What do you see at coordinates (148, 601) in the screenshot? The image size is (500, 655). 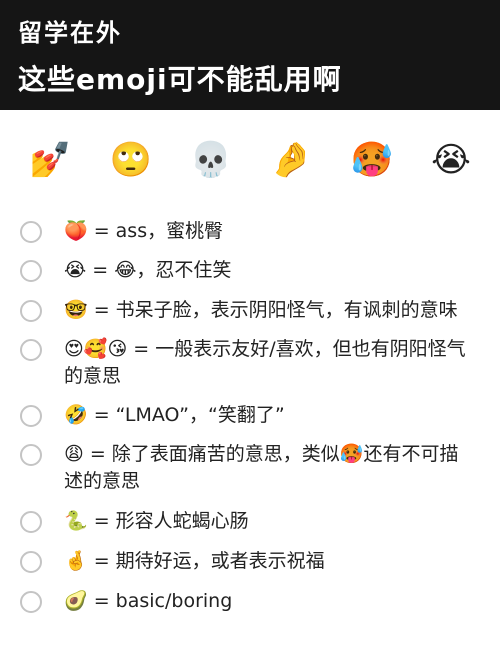 I see `list-item-text: 🥑 = basic/boring` at bounding box center [148, 601].